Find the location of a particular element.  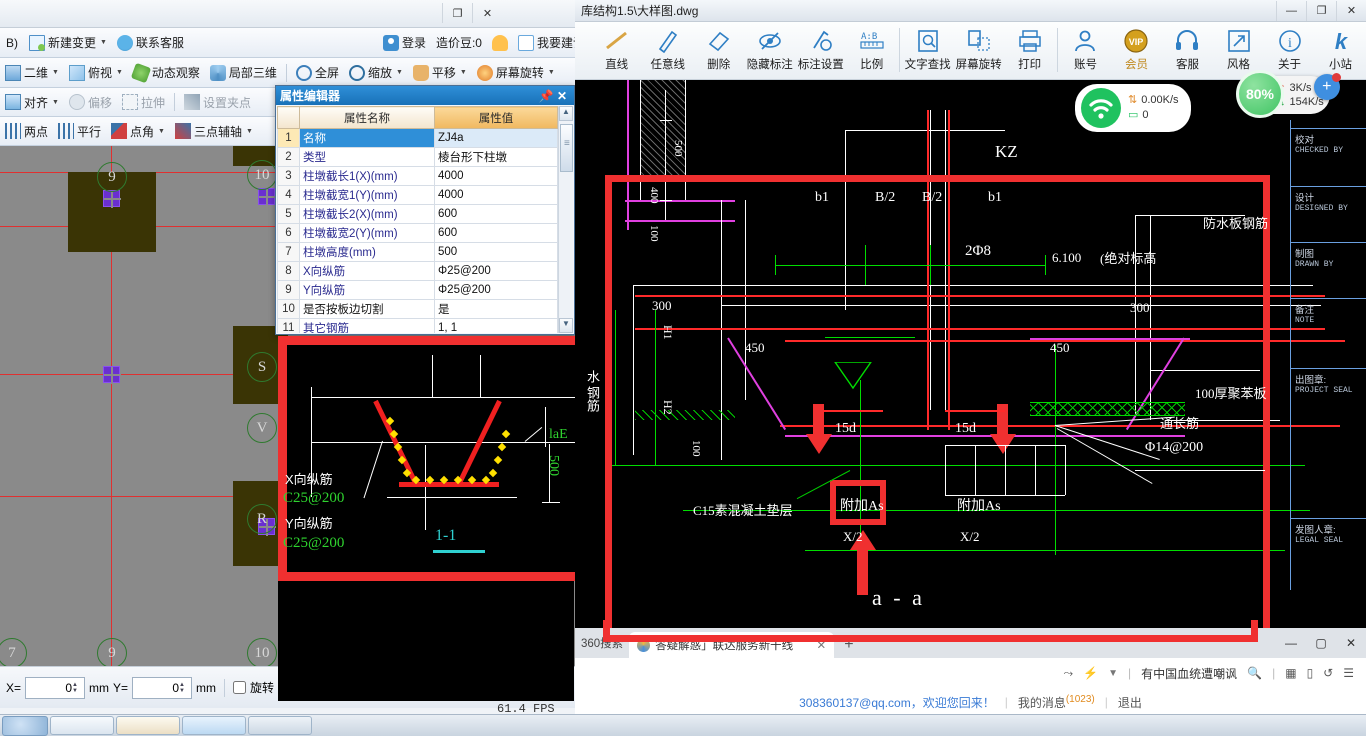

tool-about: i 关于 is located at coordinates (1289, 51).